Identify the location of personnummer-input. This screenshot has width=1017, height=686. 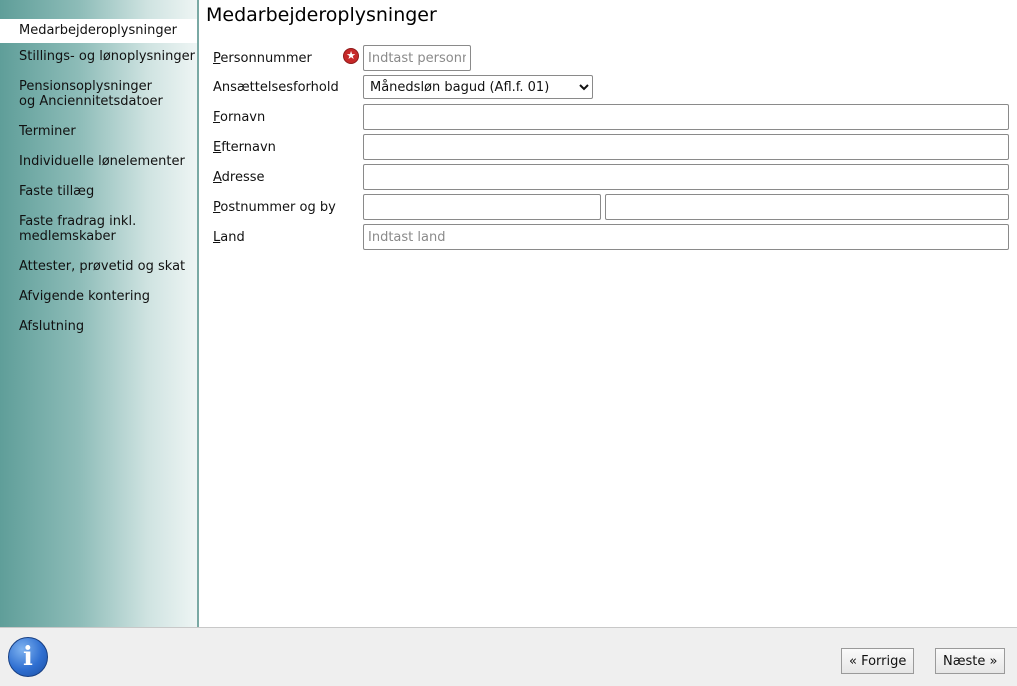
(417, 58).